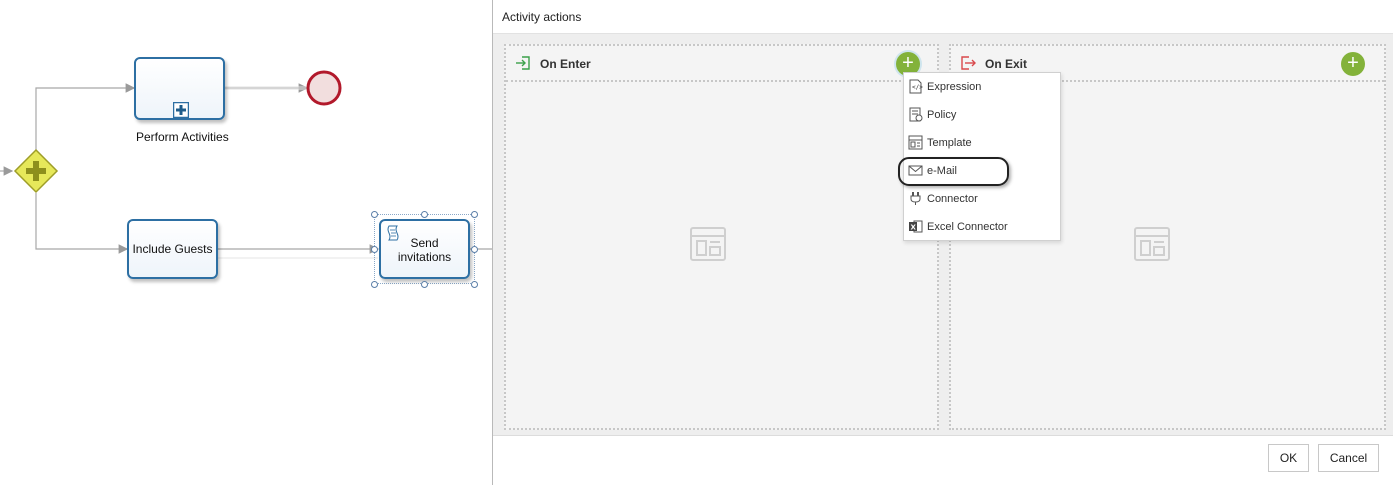 The image size is (1394, 485). Describe the element at coordinates (374, 249) in the screenshot. I see `resize-handle-w` at that location.